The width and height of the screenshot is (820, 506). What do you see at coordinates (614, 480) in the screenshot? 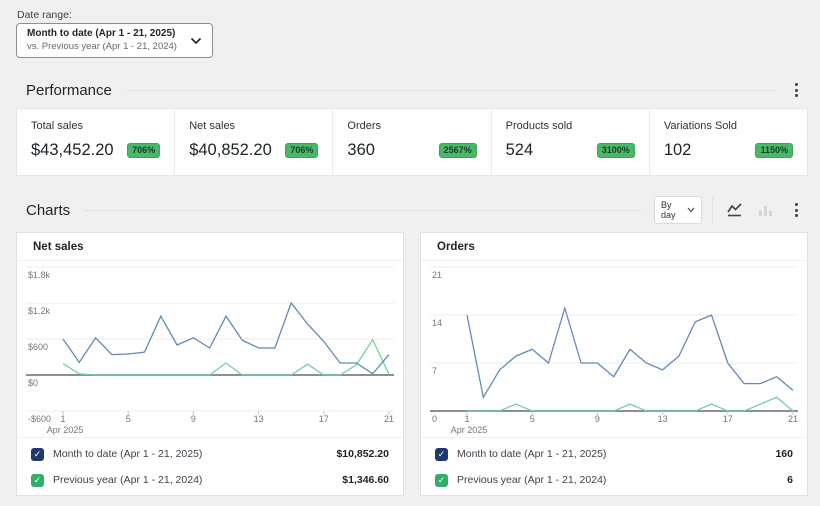
I see `legend-toggle-previous-period: ✓ Previous year (Apr 1 - 21, 2024) 6` at bounding box center [614, 480].